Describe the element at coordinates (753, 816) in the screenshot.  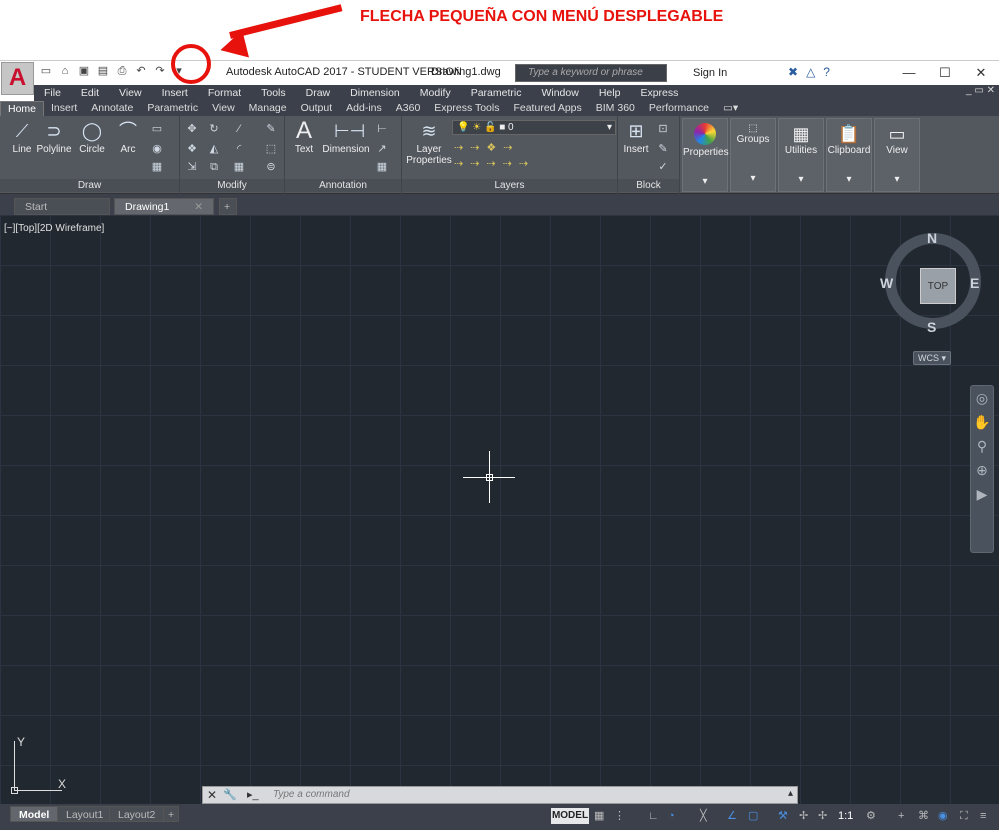
I see `osnap-icon: ▢` at that location.